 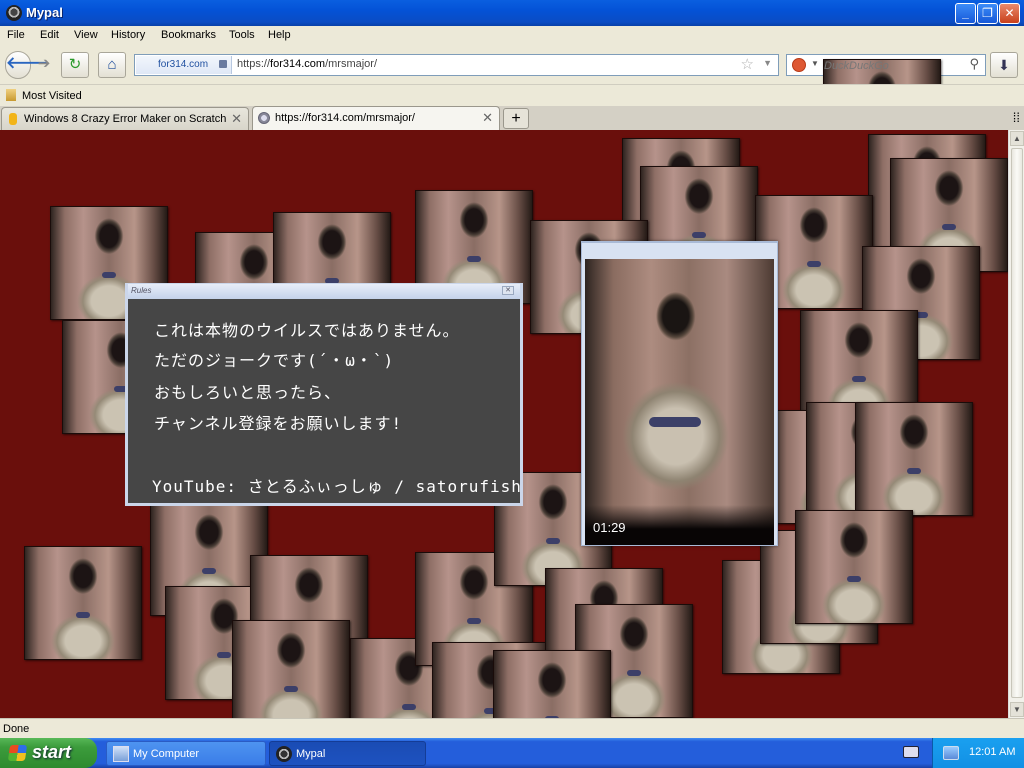 What do you see at coordinates (279, 35) in the screenshot?
I see `menu-help: Help` at bounding box center [279, 35].